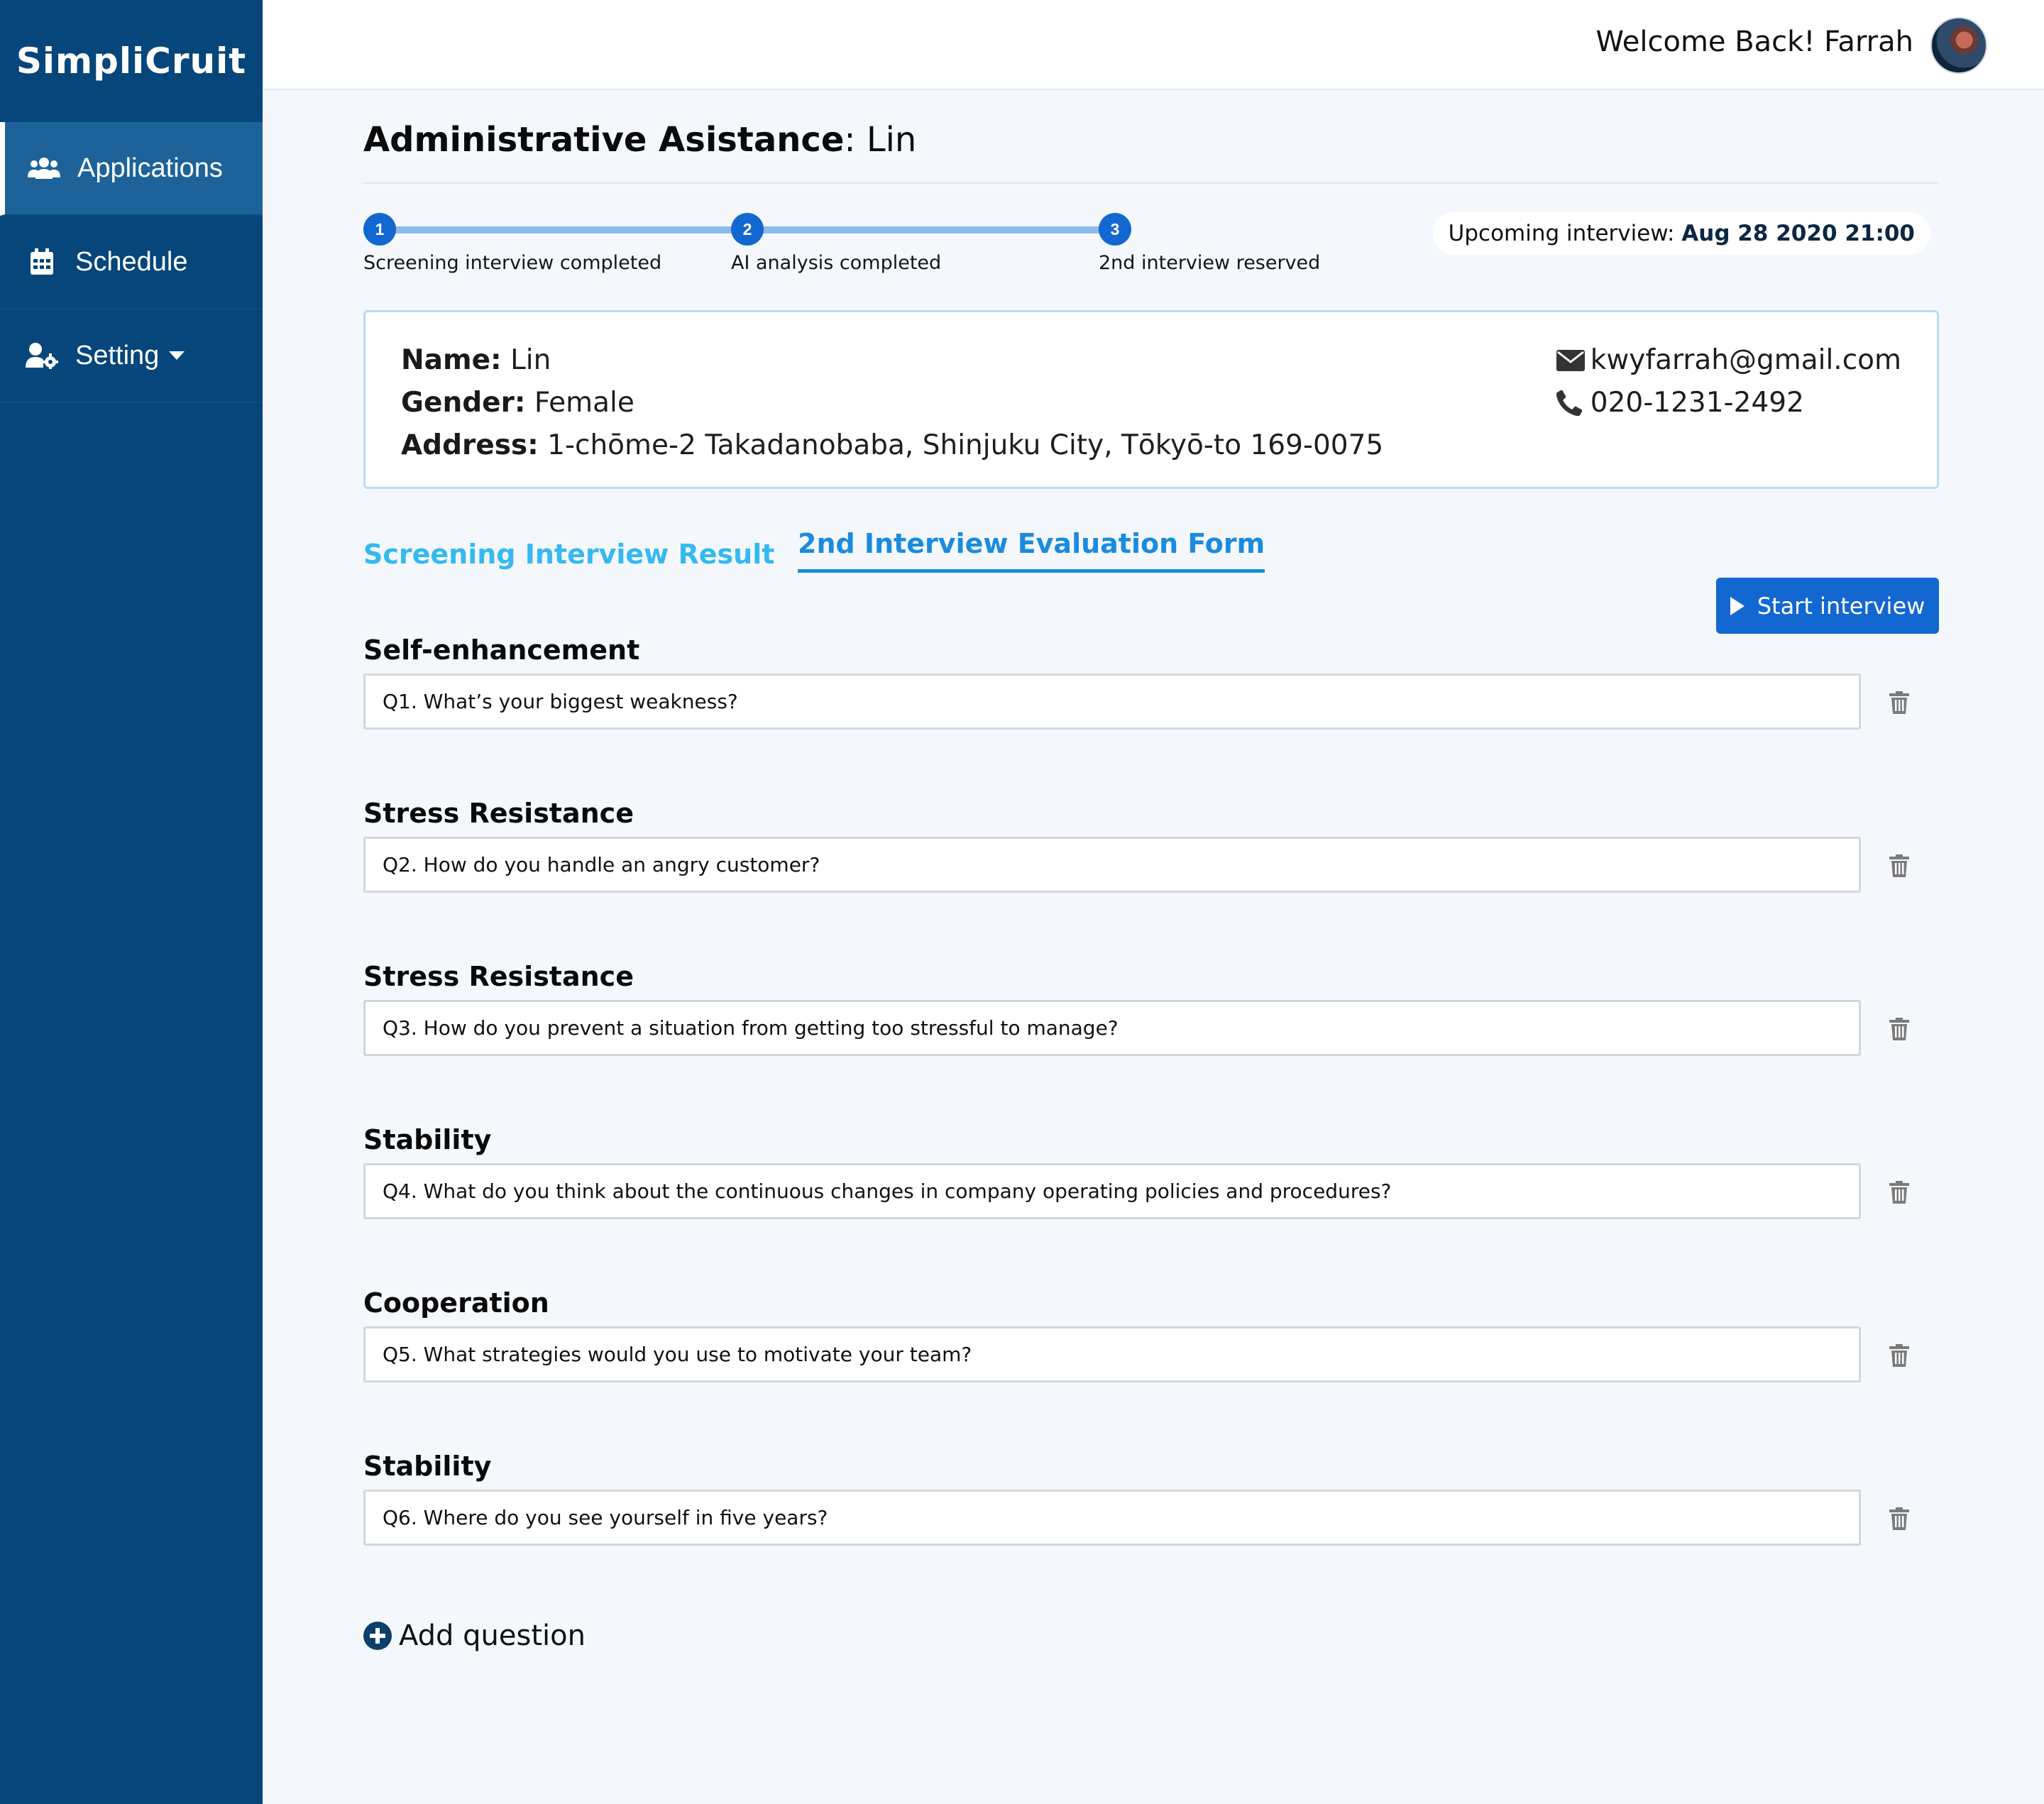  I want to click on candidate-phone: 020-1231-2492, so click(1697, 403).